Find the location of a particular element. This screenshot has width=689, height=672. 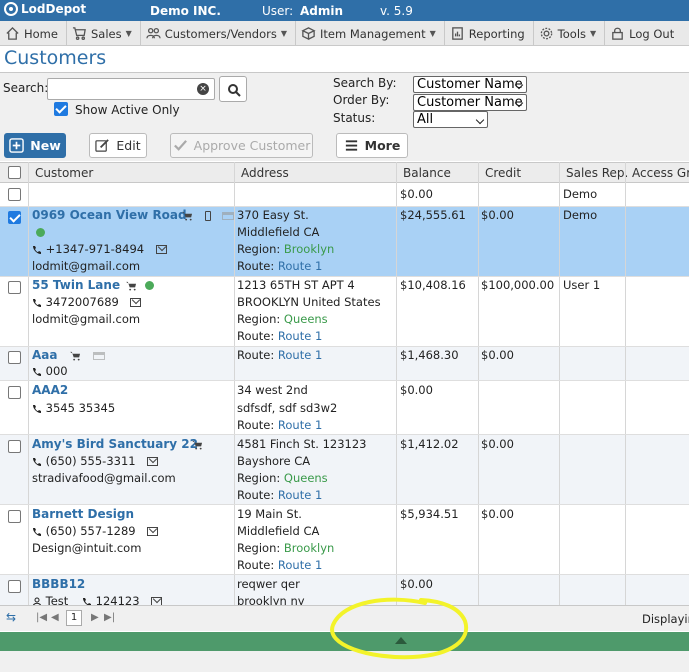

address-line1: 34 west 2nd is located at coordinates (272, 390).